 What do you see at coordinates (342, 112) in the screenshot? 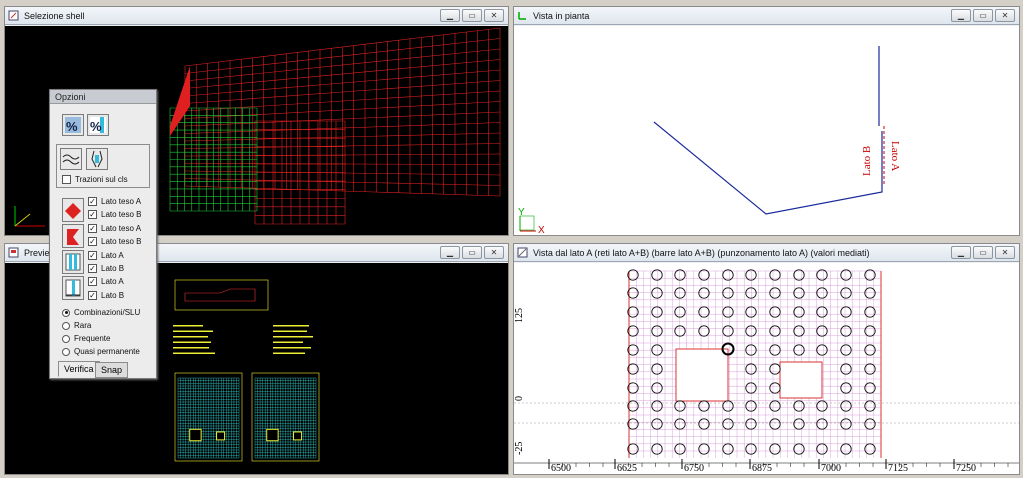
I see `shell-mesh-back` at bounding box center [342, 112].